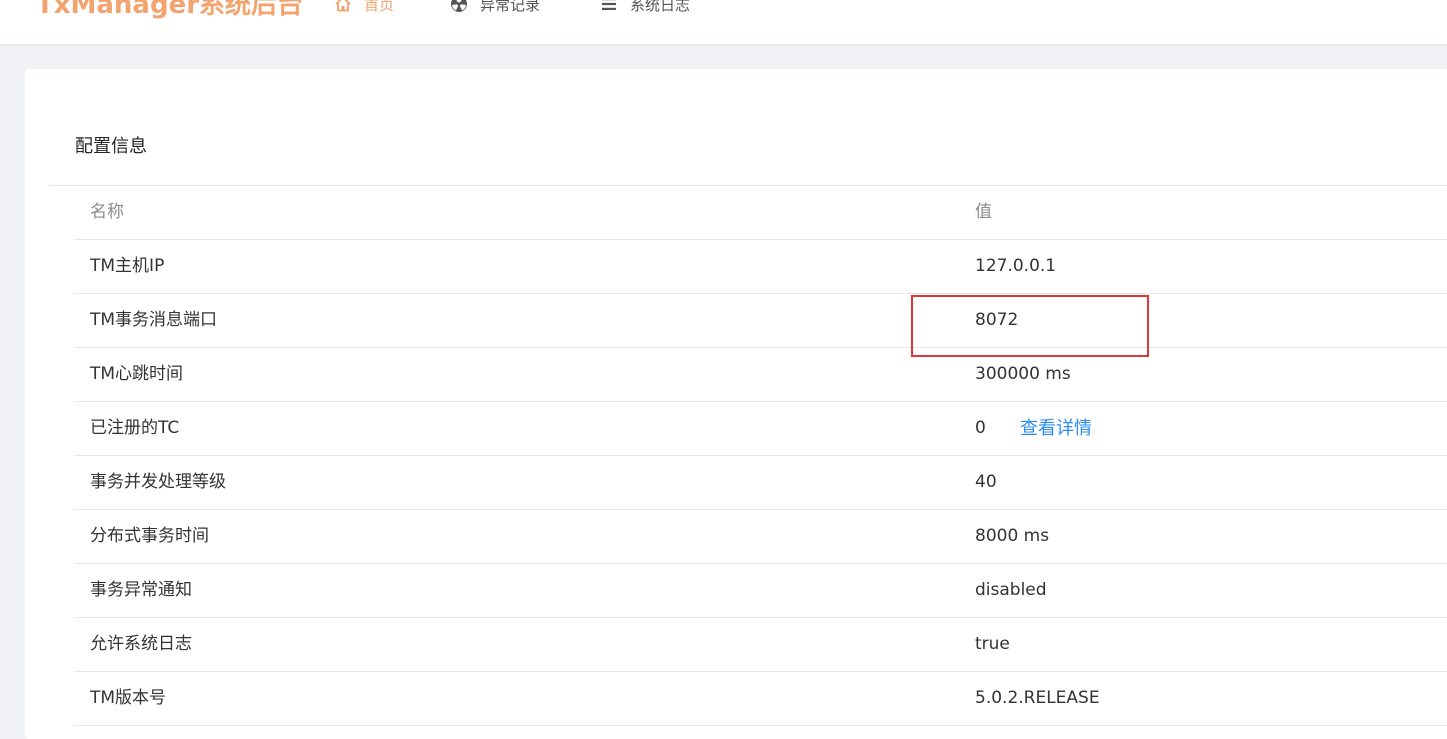  What do you see at coordinates (149, 536) in the screenshot?
I see `row-name: 分布式事务时间` at bounding box center [149, 536].